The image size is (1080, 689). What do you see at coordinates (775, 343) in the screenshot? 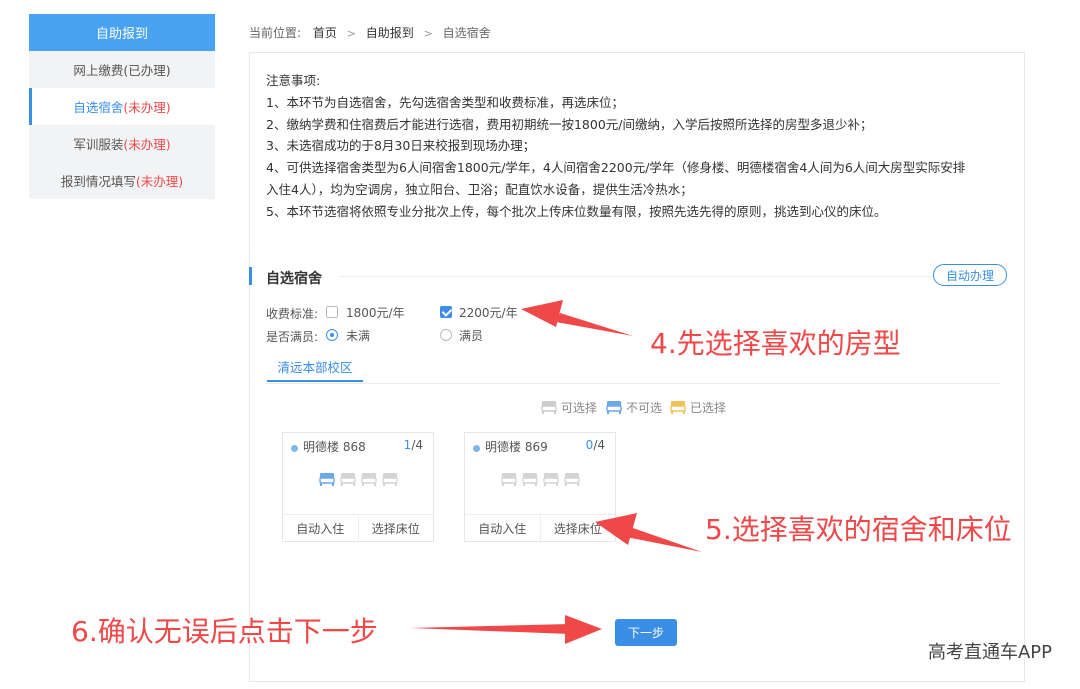
I see `annotation-step4: 4.先选择喜欢的房型` at bounding box center [775, 343].